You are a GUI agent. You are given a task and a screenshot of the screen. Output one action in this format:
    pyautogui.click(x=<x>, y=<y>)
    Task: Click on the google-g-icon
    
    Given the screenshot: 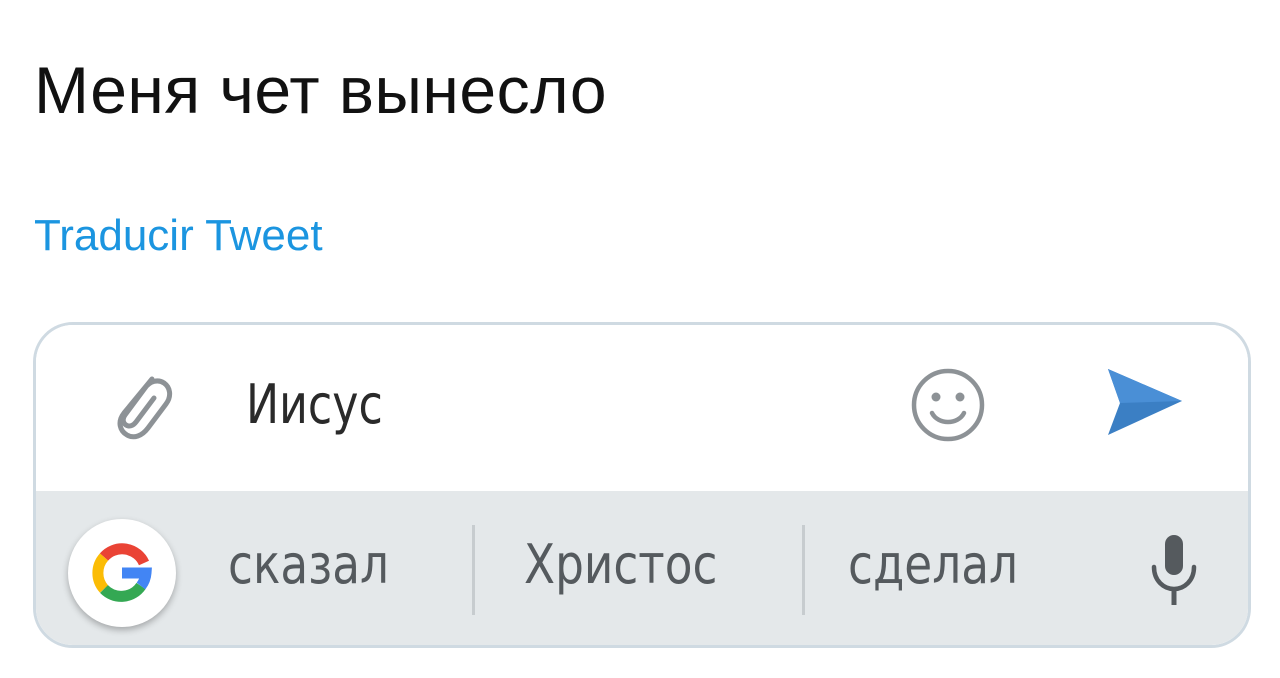 What is the action you would take?
    pyautogui.click(x=122, y=572)
    